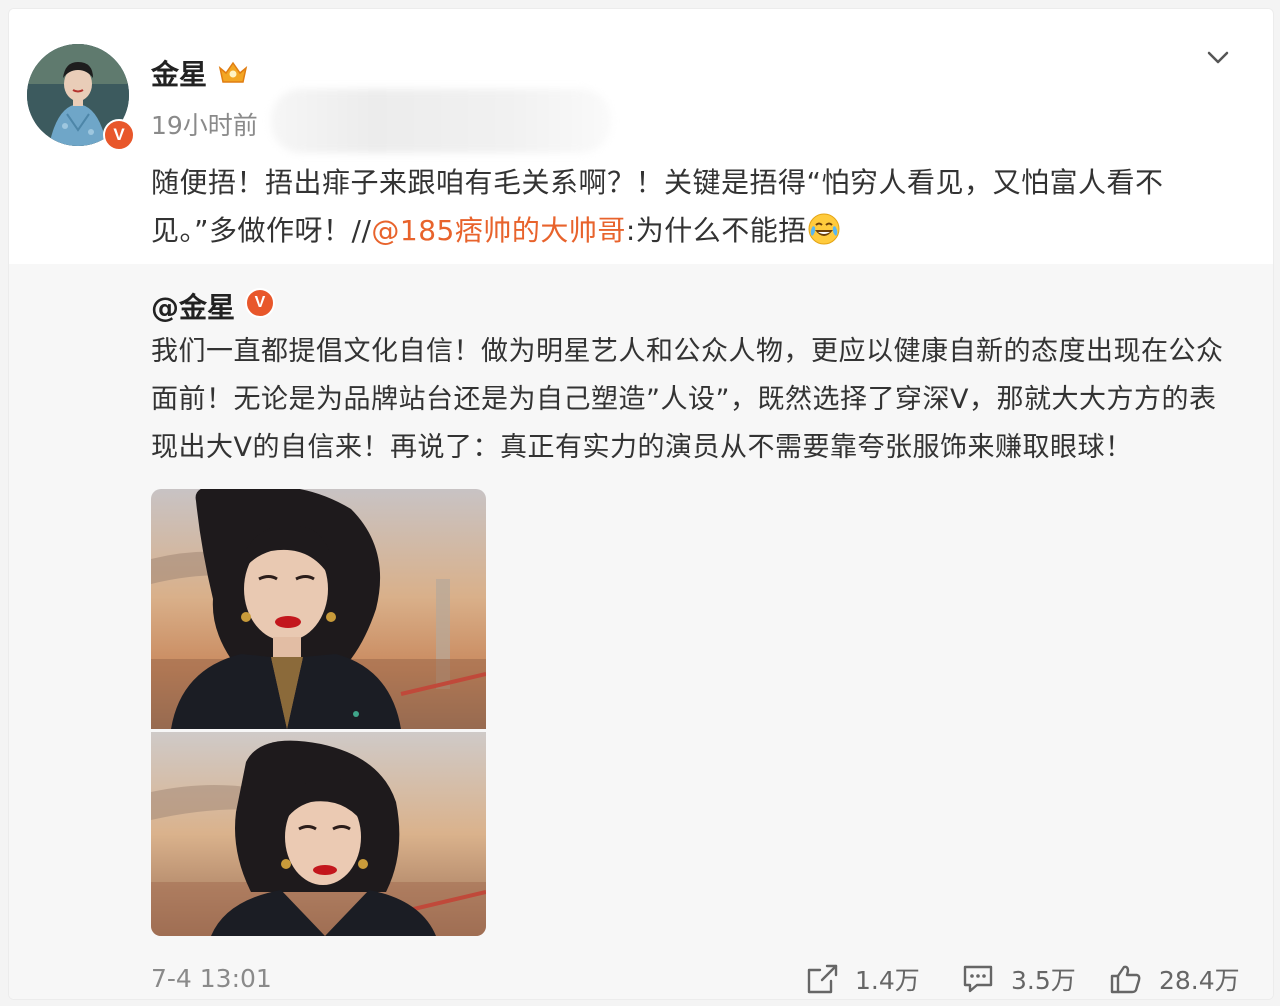 Image resolution: width=1280 pixels, height=1006 pixels. What do you see at coordinates (1125, 979) in the screenshot?
I see `like-icon` at bounding box center [1125, 979].